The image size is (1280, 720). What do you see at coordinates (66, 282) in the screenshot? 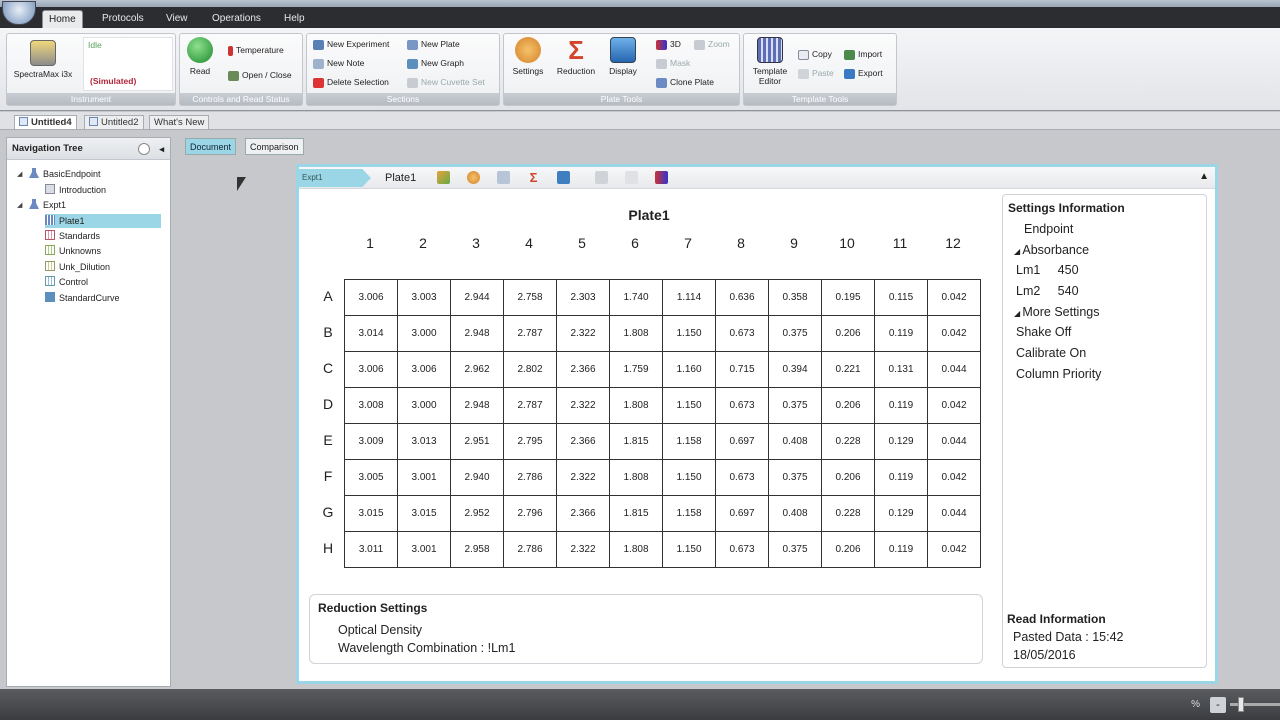
I see `tree-item-control: Control` at bounding box center [66, 282].